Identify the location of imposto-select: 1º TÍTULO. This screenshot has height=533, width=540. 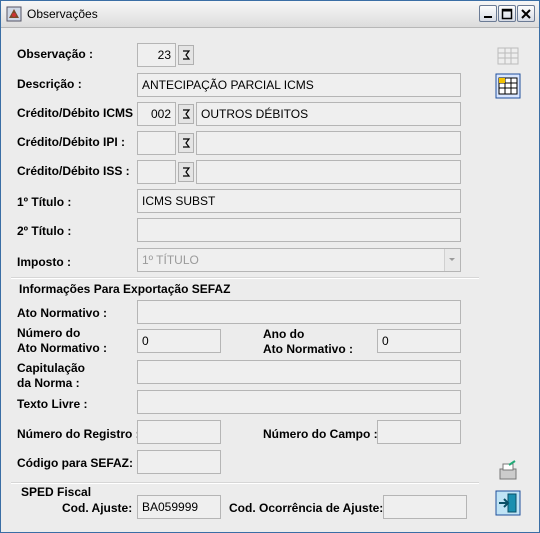
(299, 260).